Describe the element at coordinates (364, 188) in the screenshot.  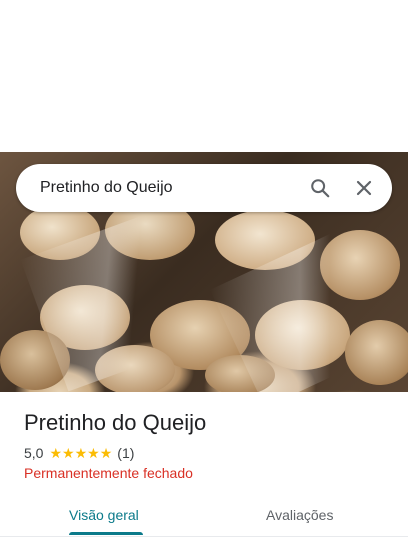
I see `close-icon` at that location.